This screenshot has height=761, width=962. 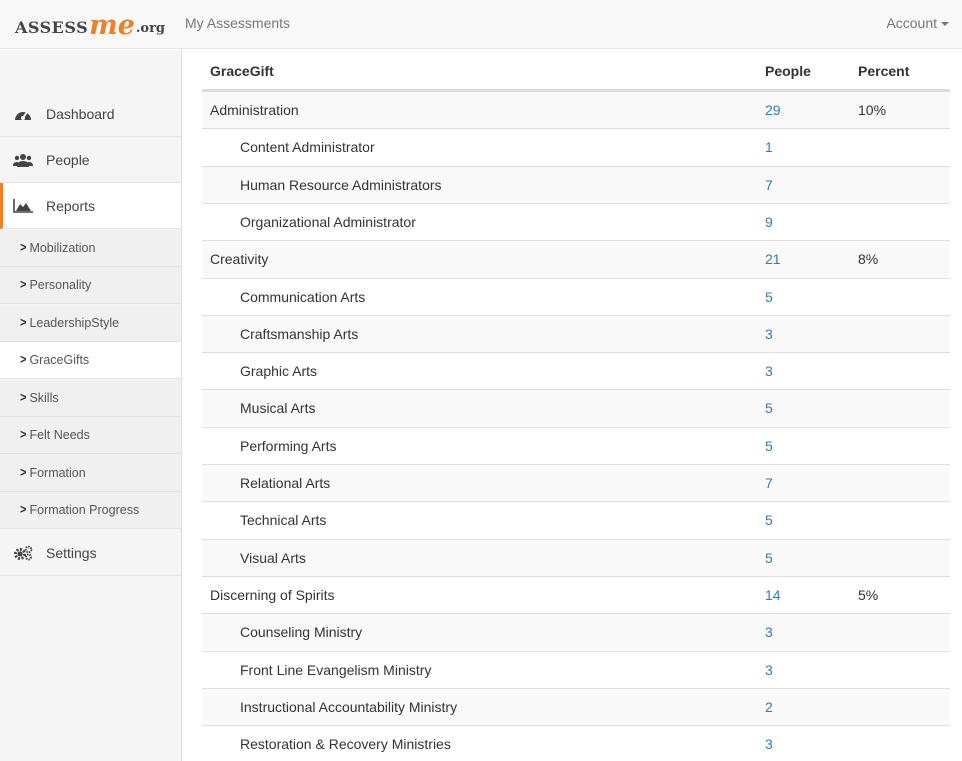 I want to click on table-row: Creativity 21 8%, so click(x=576, y=259).